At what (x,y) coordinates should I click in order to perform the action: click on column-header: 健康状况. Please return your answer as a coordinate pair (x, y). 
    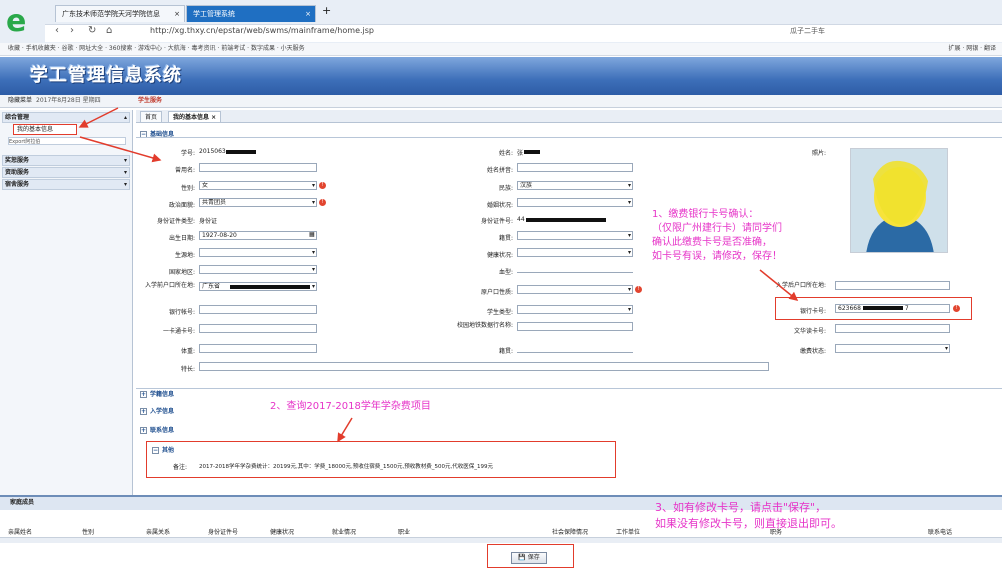
    Looking at the image, I should click on (282, 532).